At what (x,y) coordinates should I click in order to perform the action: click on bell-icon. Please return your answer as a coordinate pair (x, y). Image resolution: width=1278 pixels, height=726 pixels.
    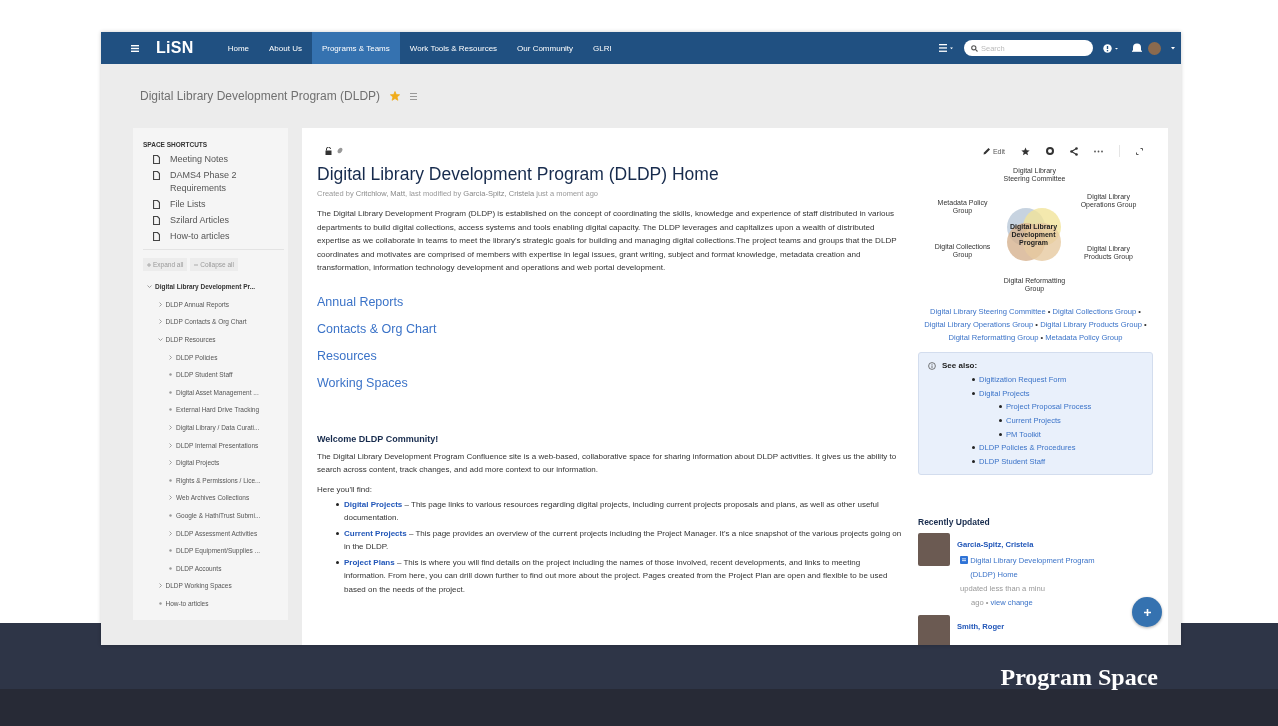
    Looking at the image, I should click on (1137, 48).